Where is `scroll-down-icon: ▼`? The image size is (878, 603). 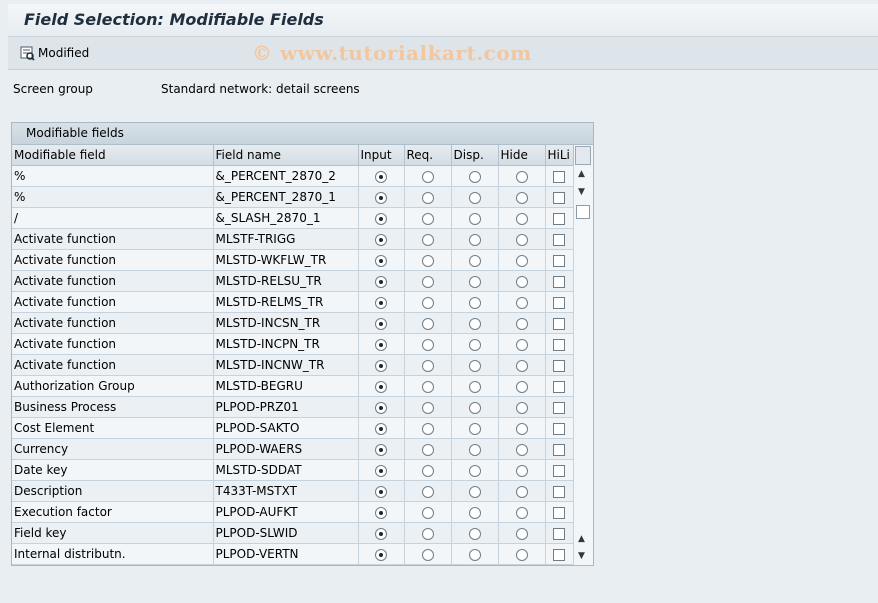 scroll-down-icon: ▼ is located at coordinates (581, 192).